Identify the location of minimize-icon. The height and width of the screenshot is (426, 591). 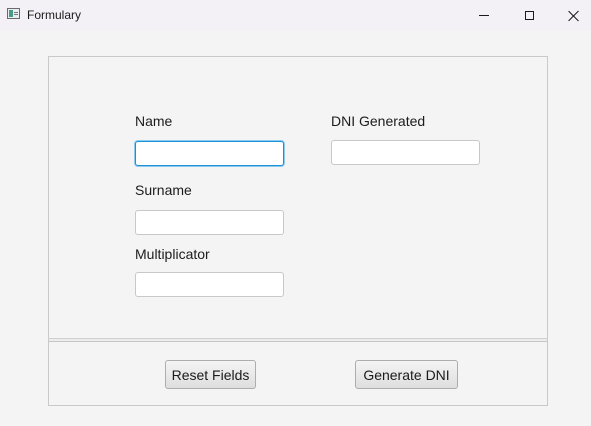
(484, 15).